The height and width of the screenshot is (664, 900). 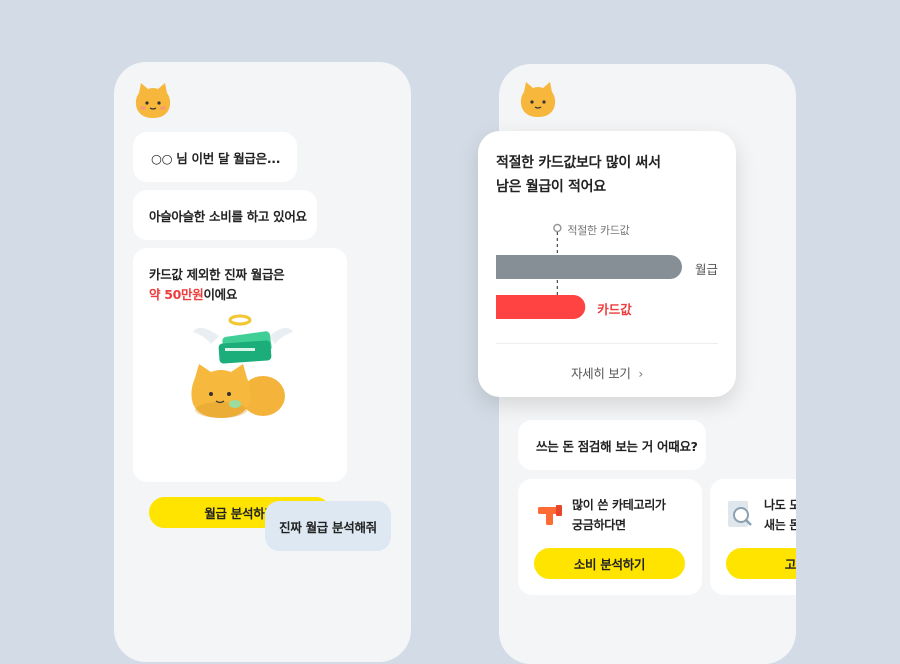 I want to click on question-bubble: 쓰는 돈 점검해 보는 거 어때요?, so click(x=612, y=445).